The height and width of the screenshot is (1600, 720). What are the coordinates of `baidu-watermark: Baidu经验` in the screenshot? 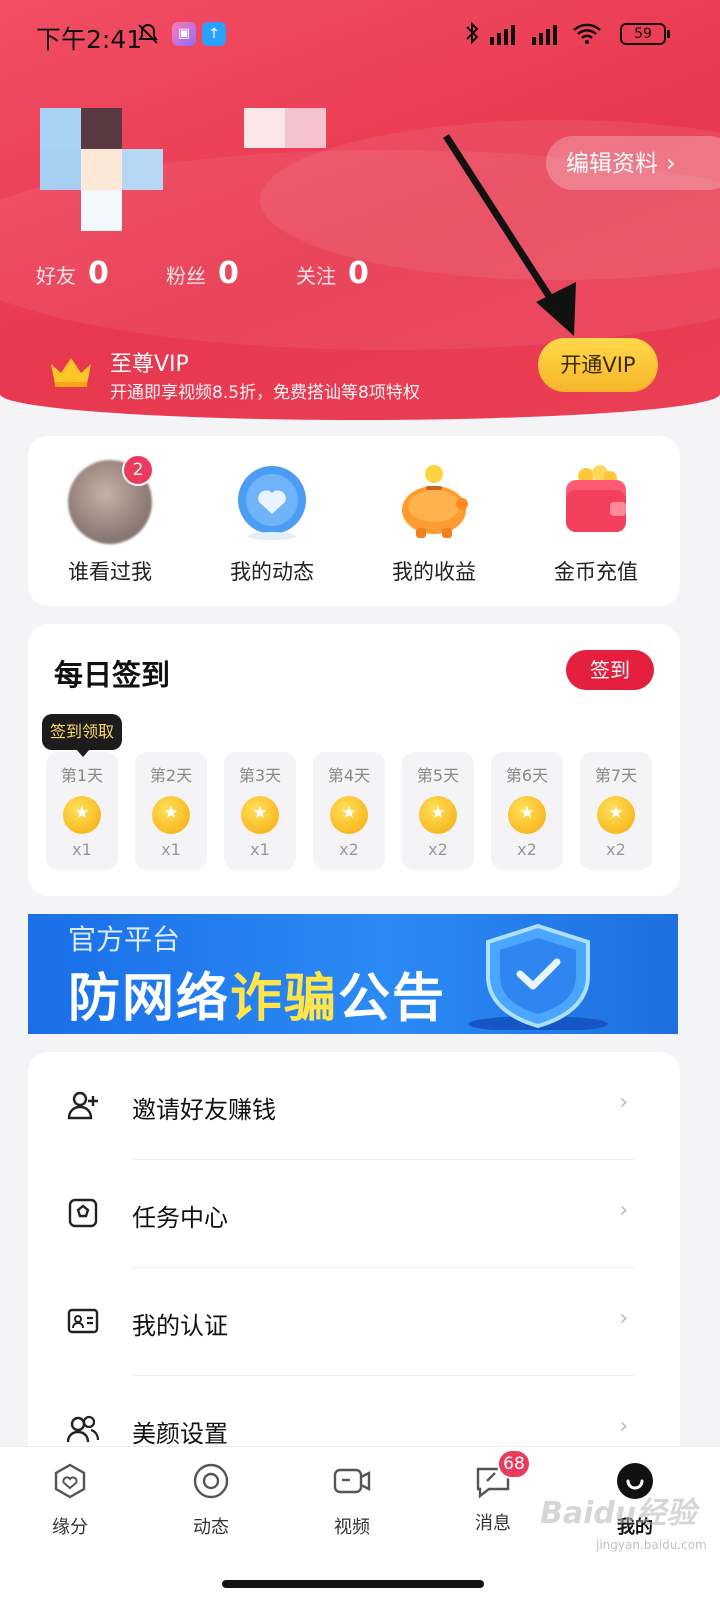 It's located at (618, 1513).